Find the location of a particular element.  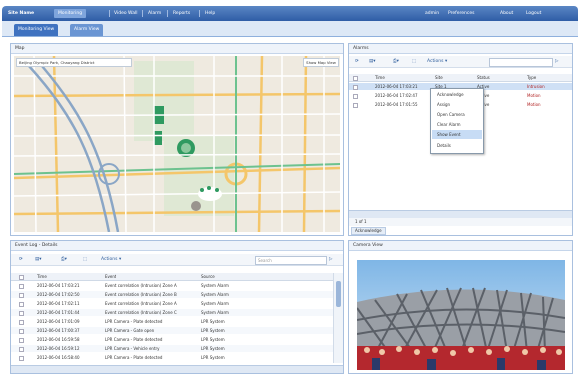

nav-item-video-wall: Video Wall is located at coordinates (125, 13).